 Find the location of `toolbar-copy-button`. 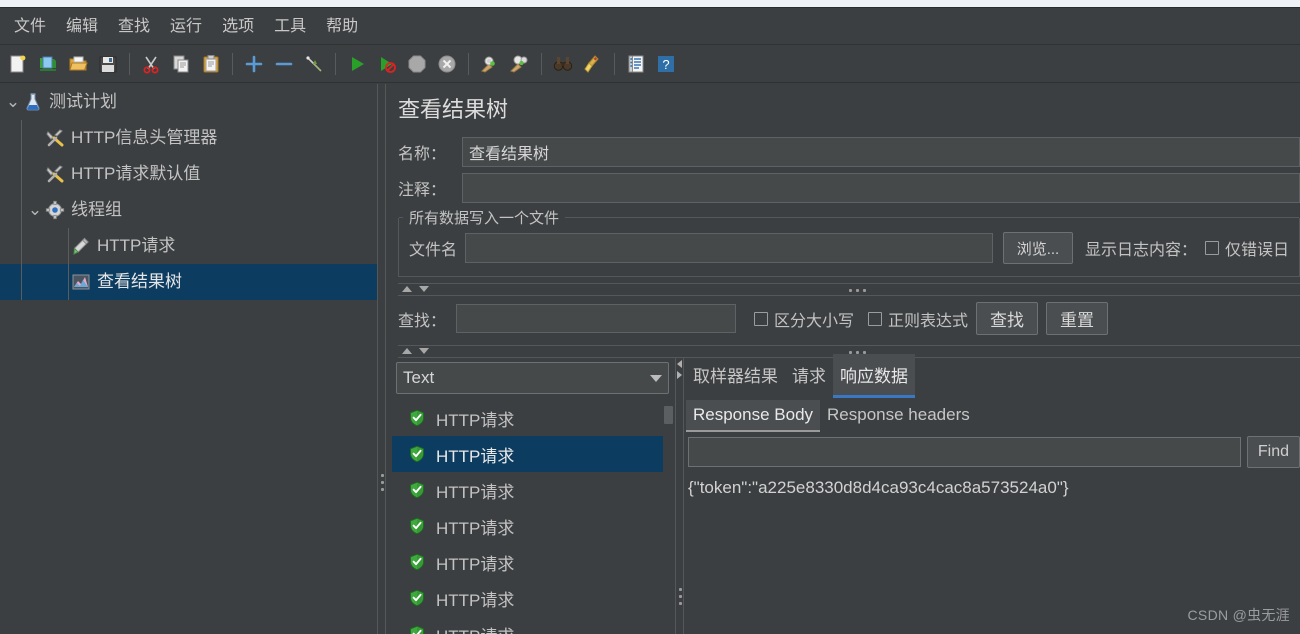

toolbar-copy-button is located at coordinates (181, 64).